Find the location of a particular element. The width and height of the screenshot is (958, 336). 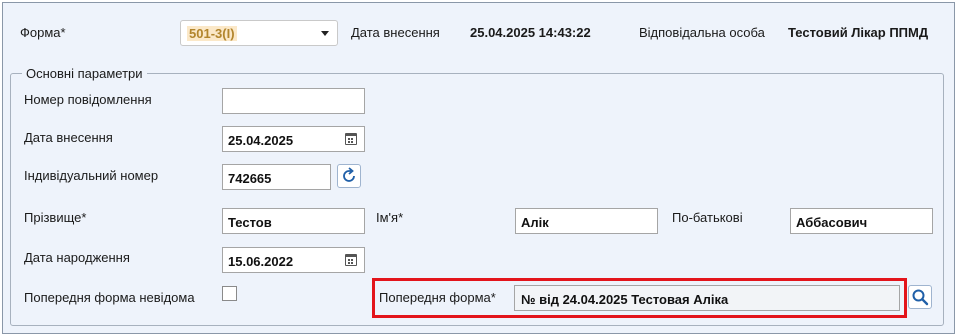

refresh-button is located at coordinates (349, 176).